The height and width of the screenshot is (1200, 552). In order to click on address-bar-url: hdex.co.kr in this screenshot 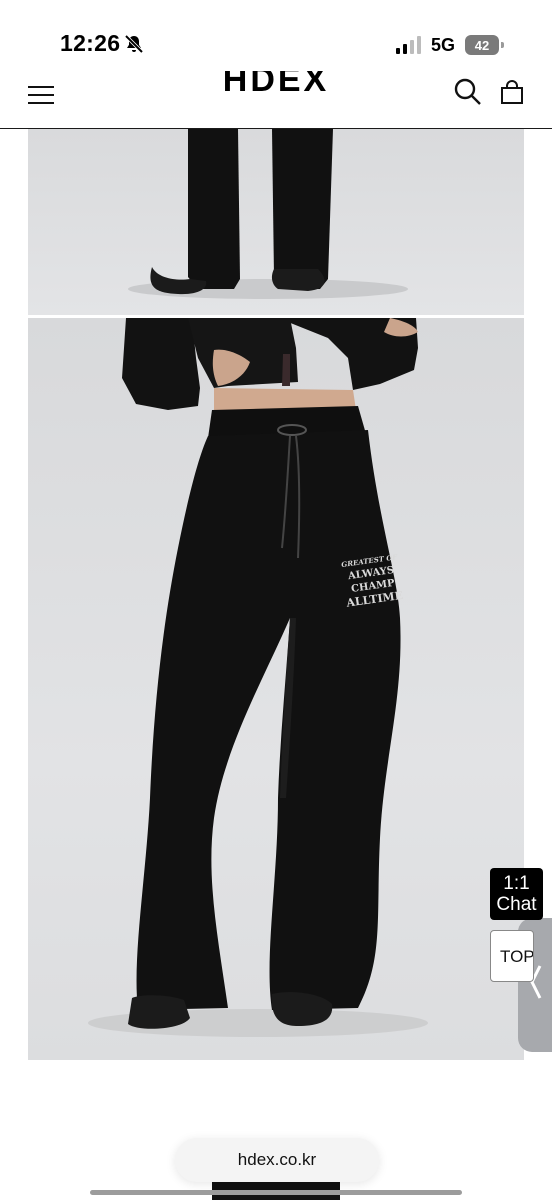, I will do `click(277, 1159)`.